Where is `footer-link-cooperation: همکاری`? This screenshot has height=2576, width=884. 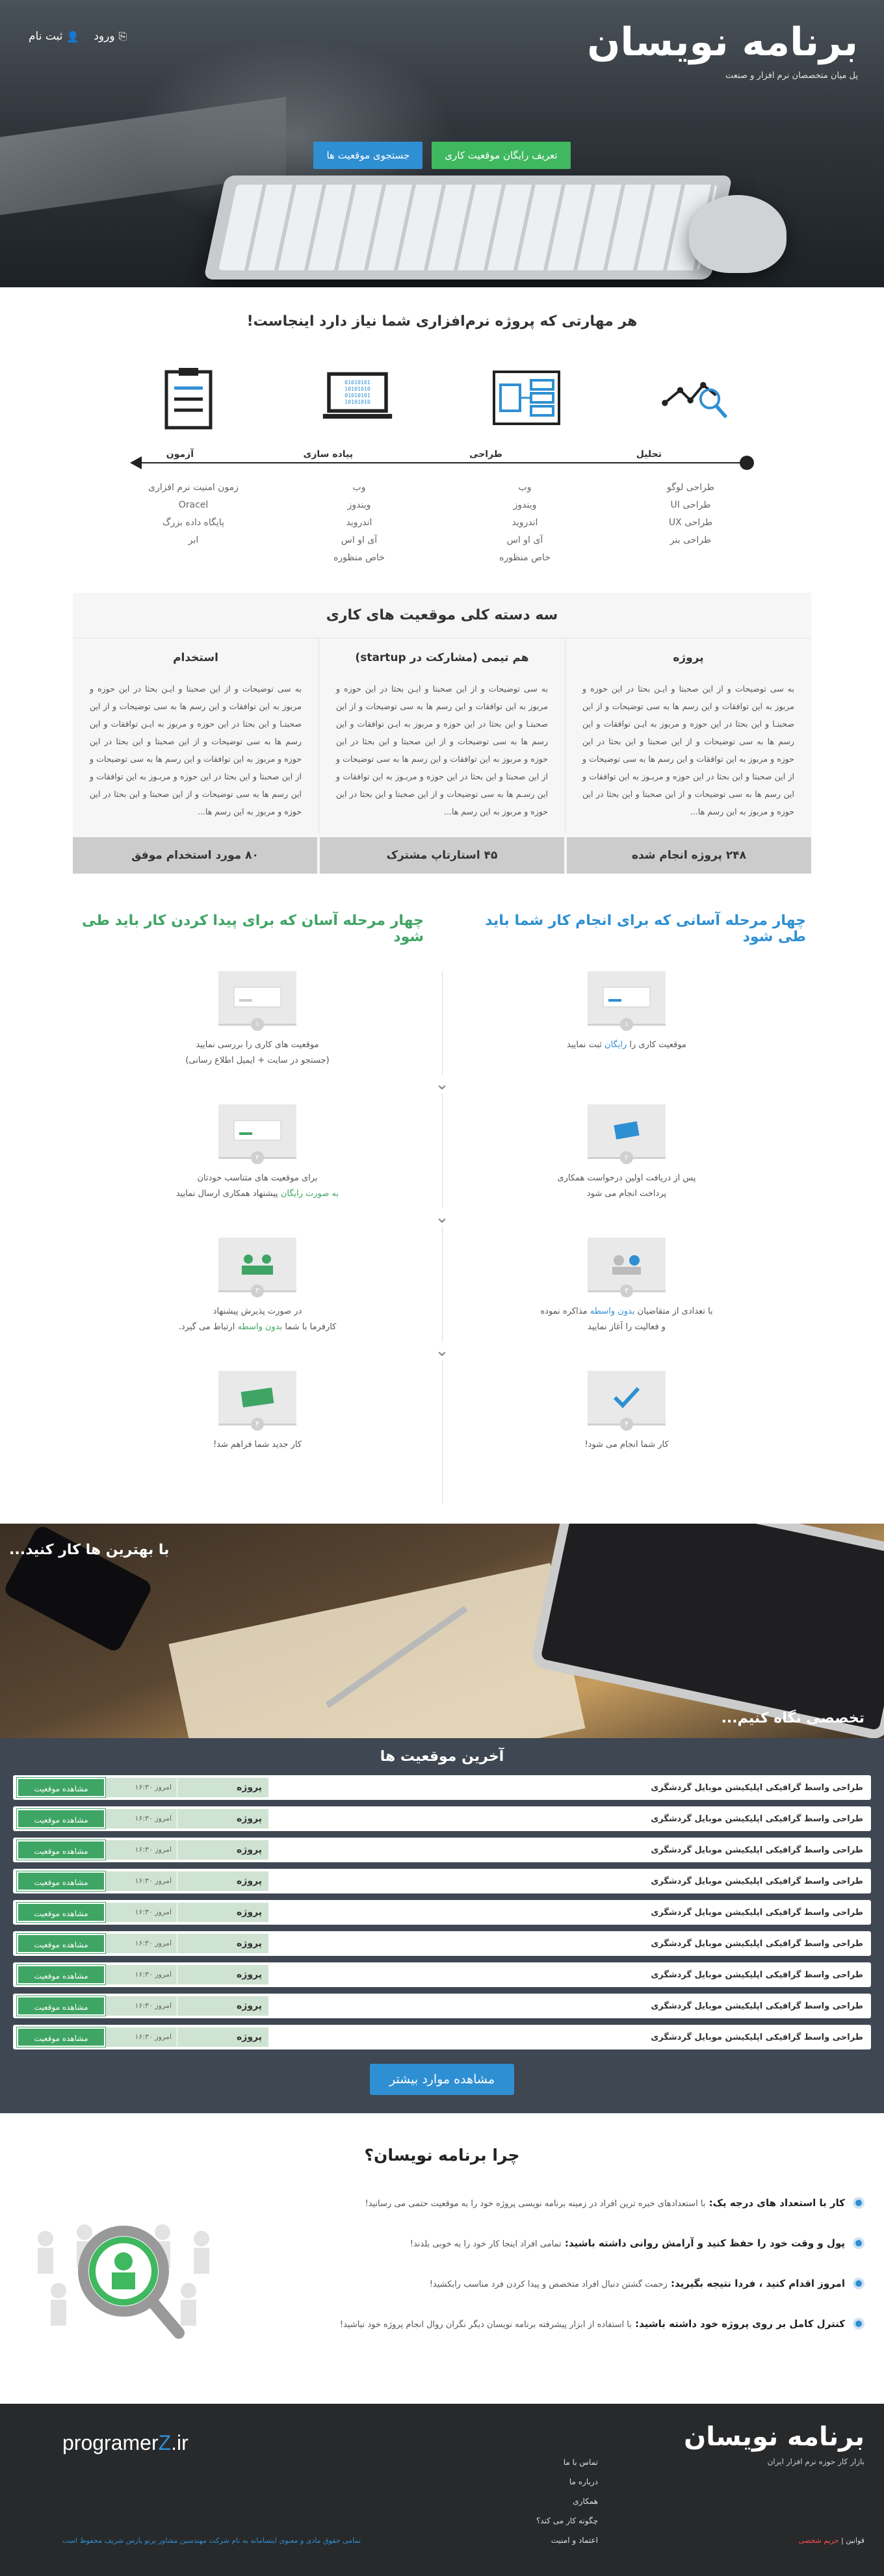
footer-link-cooperation: همکاری is located at coordinates (567, 2501).